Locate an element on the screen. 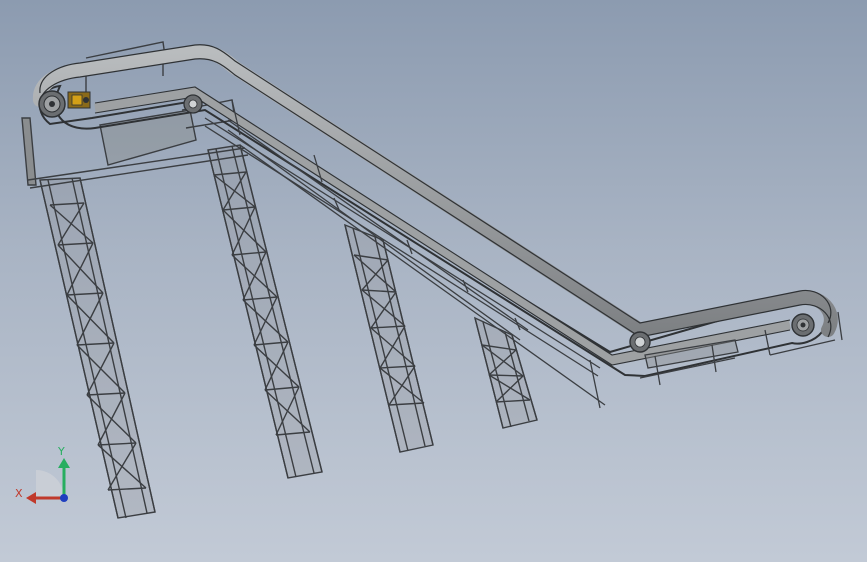 The height and width of the screenshot is (562, 867). triad-z-axis is located at coordinates (64, 498).